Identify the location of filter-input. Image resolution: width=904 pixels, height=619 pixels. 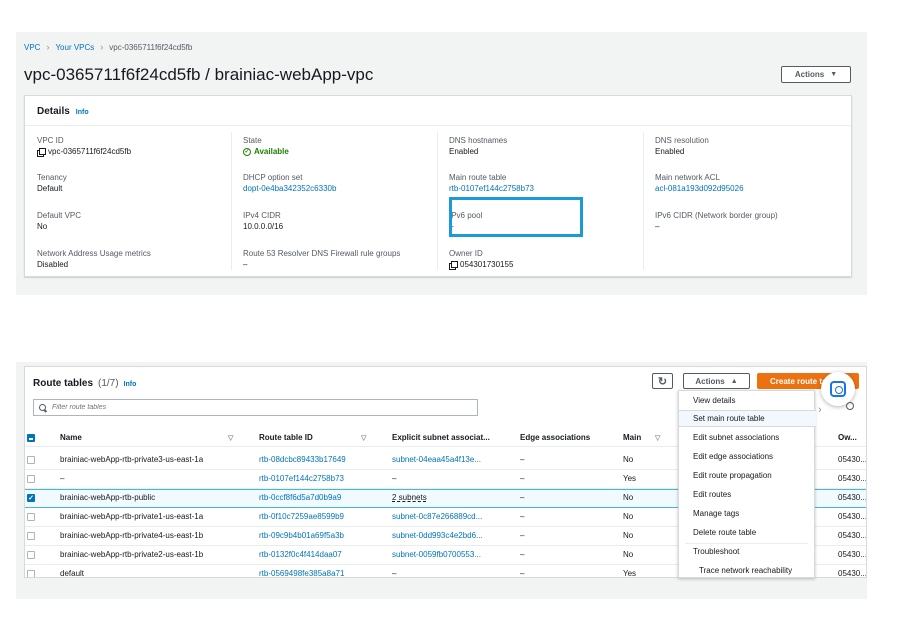
(252, 407).